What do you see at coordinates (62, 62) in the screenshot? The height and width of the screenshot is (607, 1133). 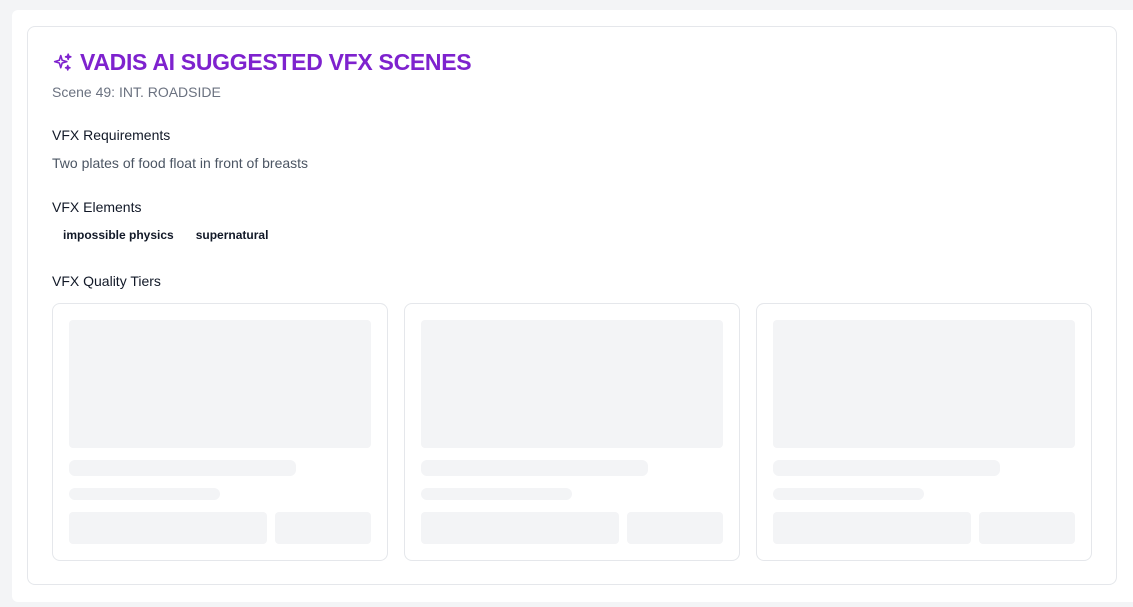 I see `sparkles-icon` at bounding box center [62, 62].